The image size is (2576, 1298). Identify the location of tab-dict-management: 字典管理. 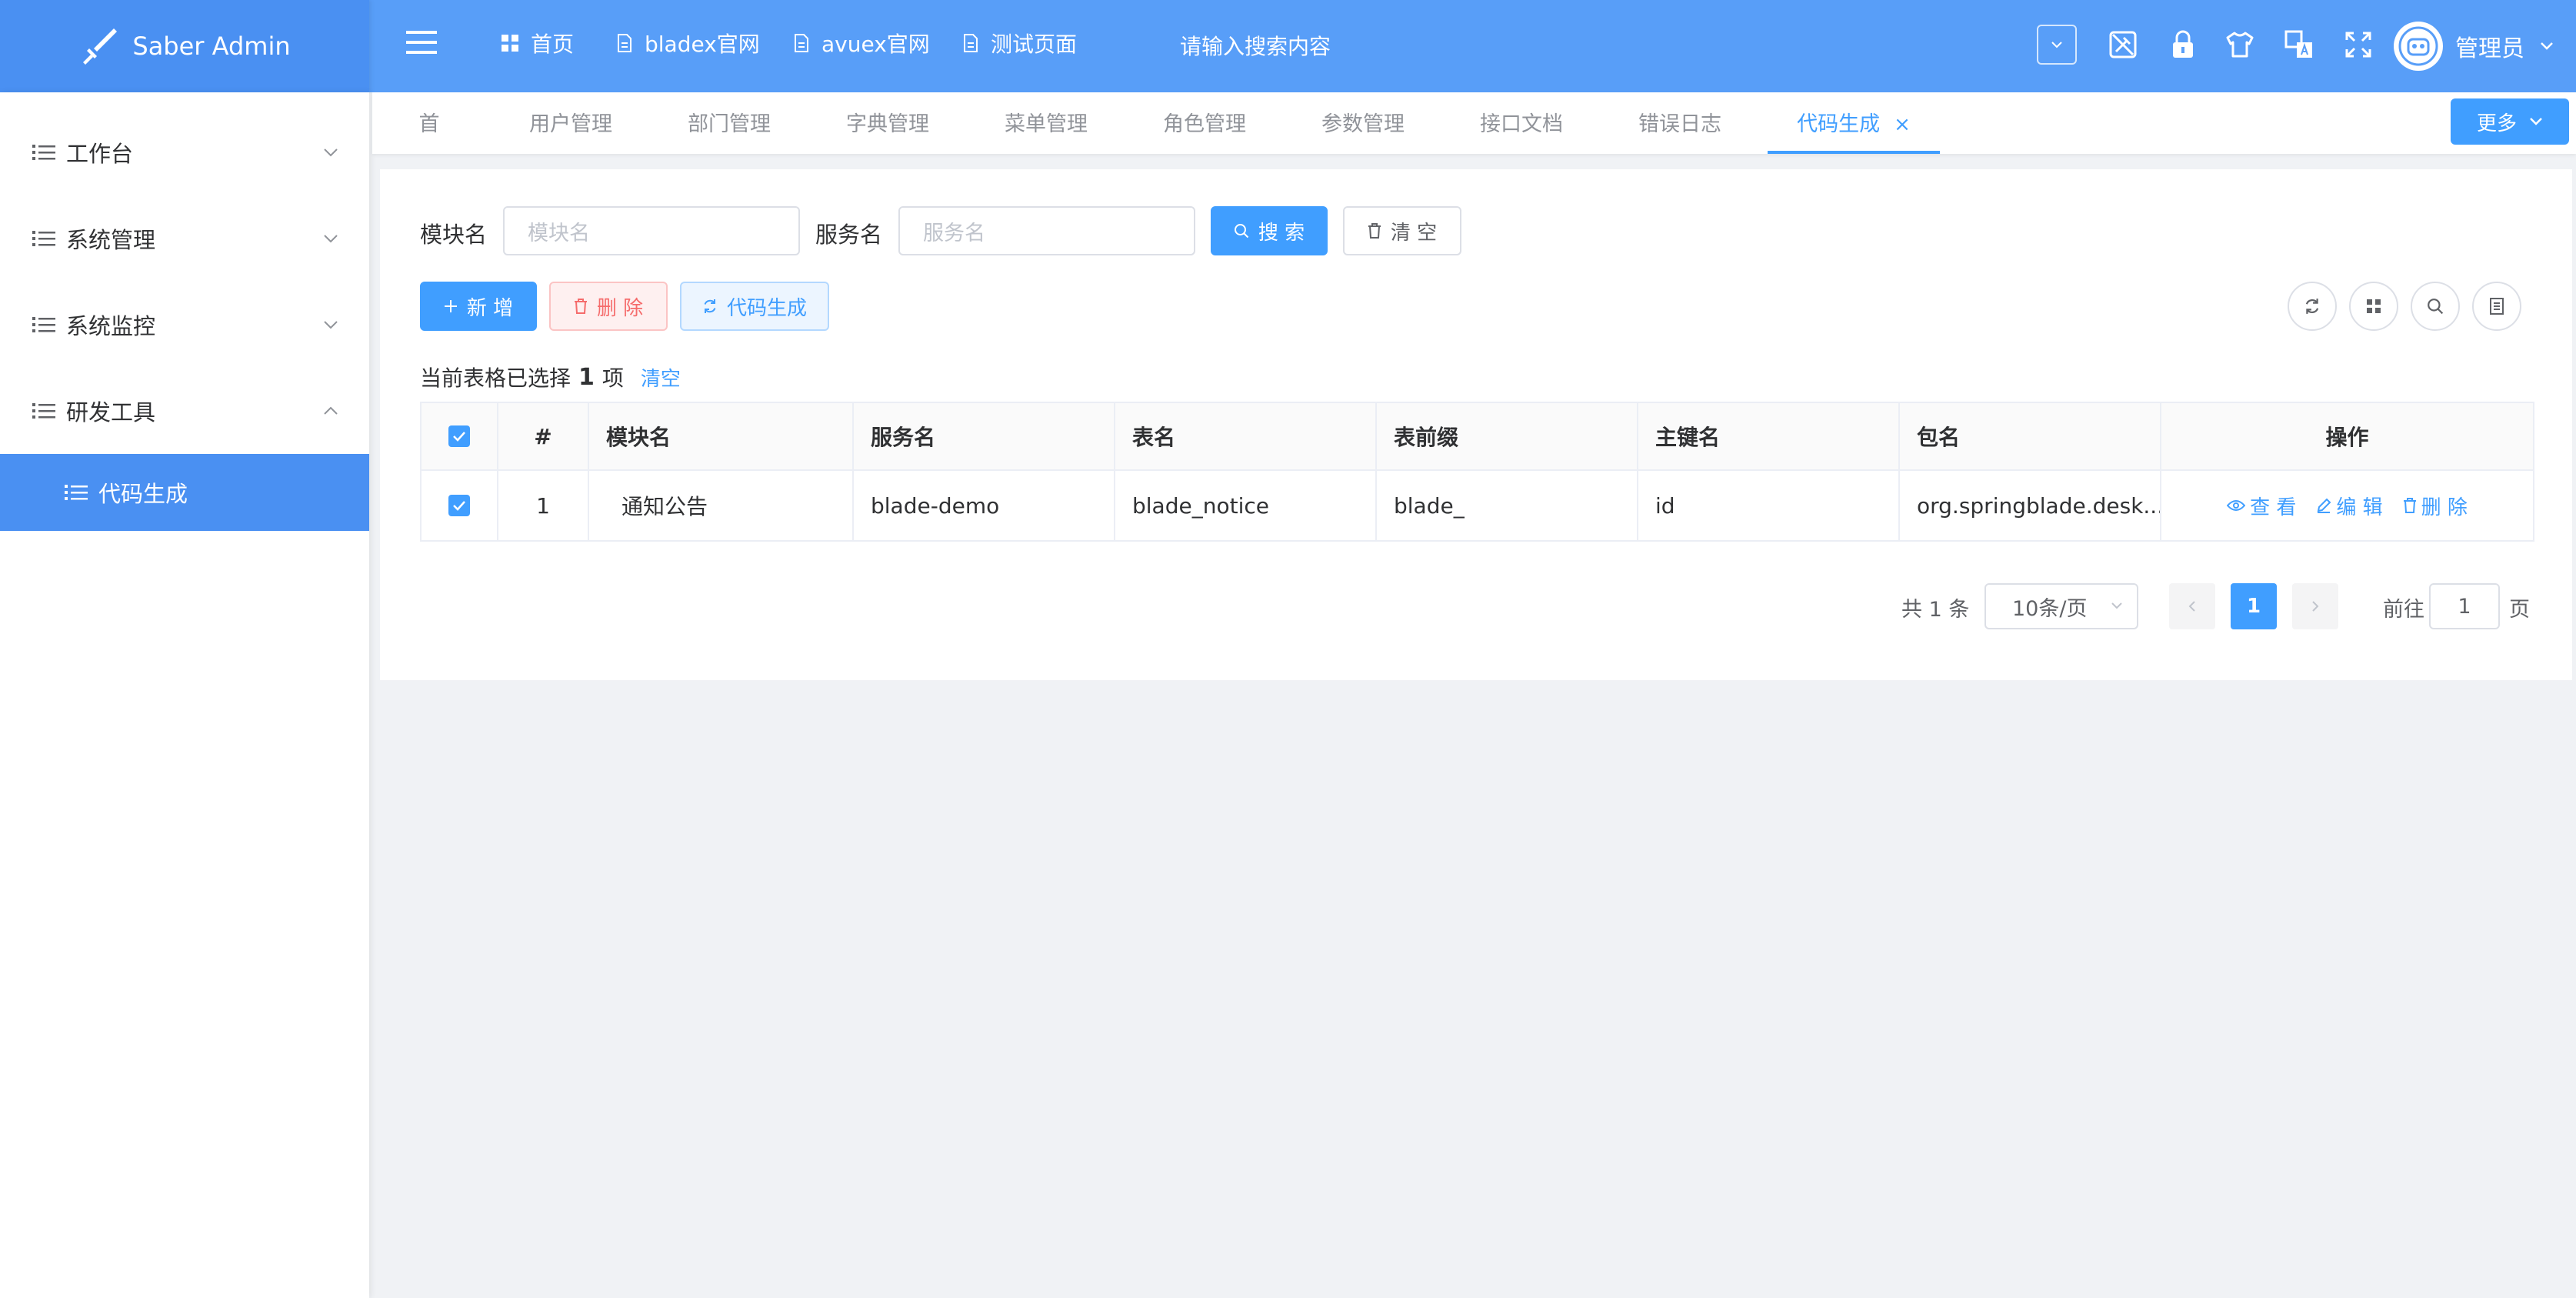
(887, 123).